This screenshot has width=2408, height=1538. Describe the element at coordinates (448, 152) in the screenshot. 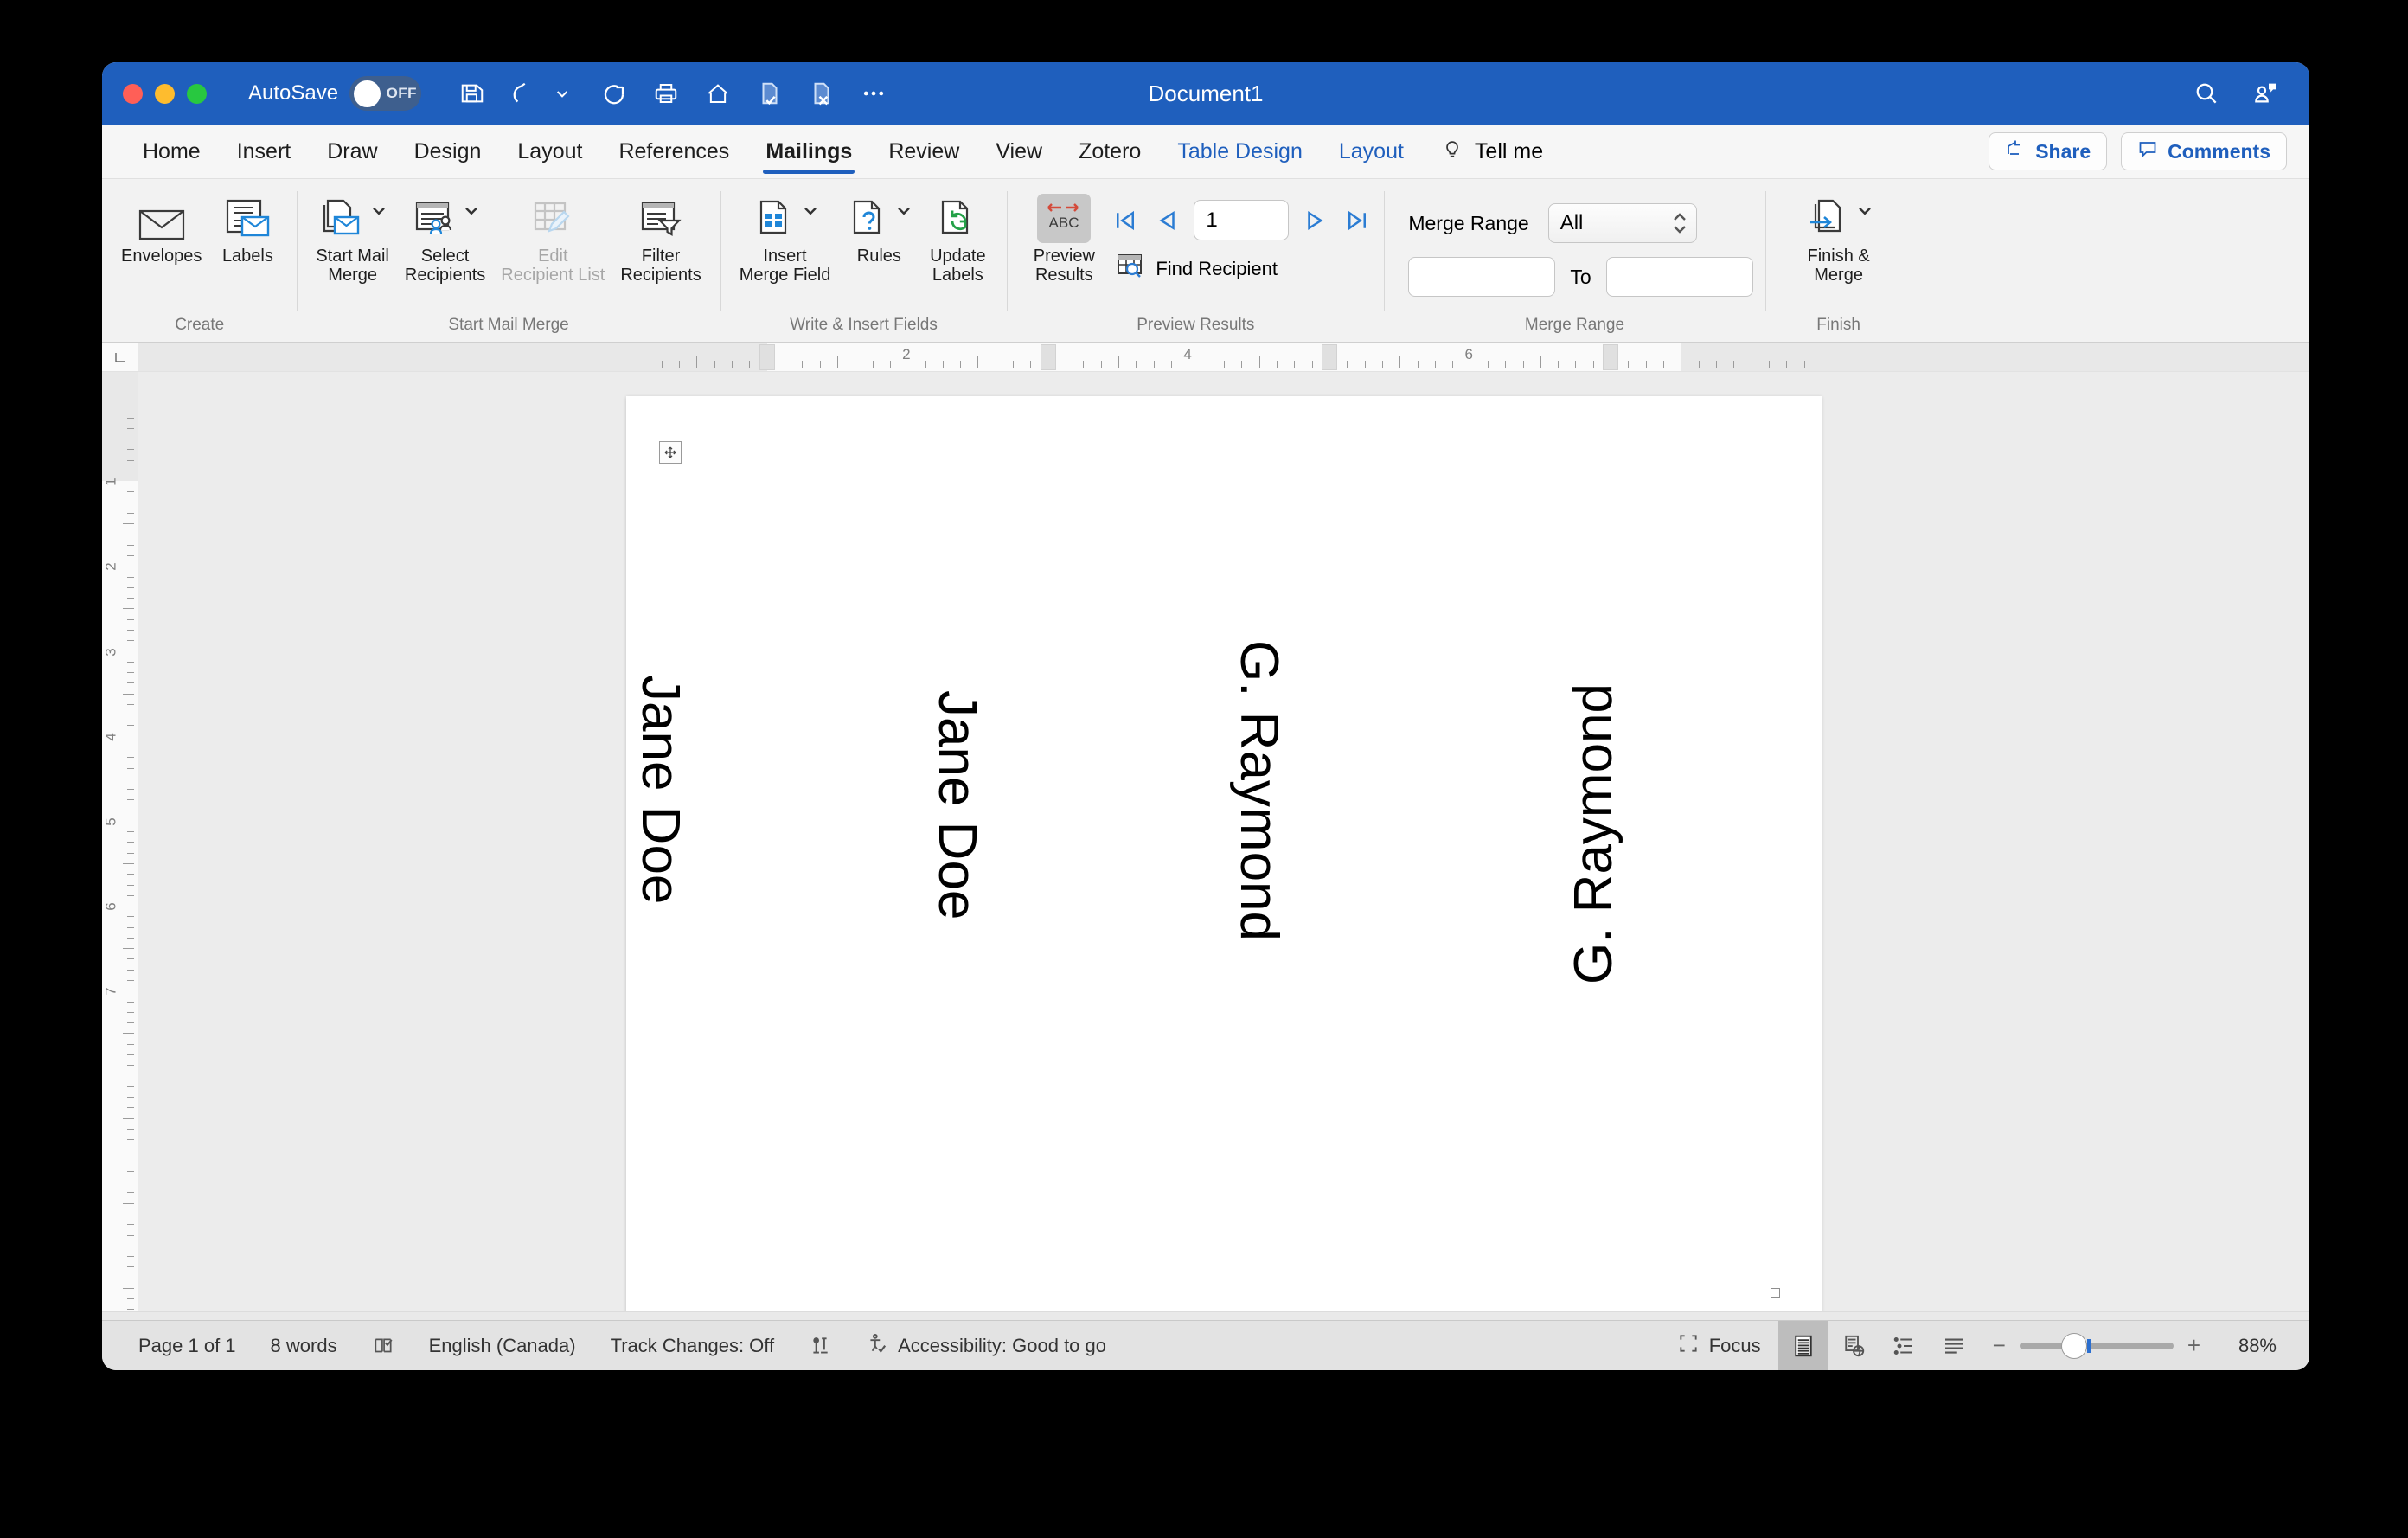

I see `tab-design: Design` at that location.